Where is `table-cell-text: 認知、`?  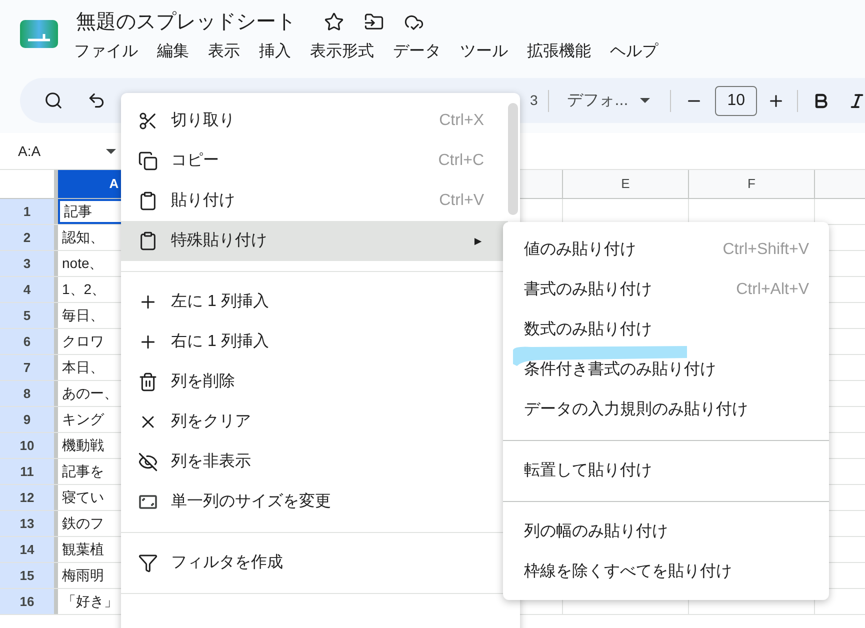 table-cell-text: 認知、 is located at coordinates (83, 237).